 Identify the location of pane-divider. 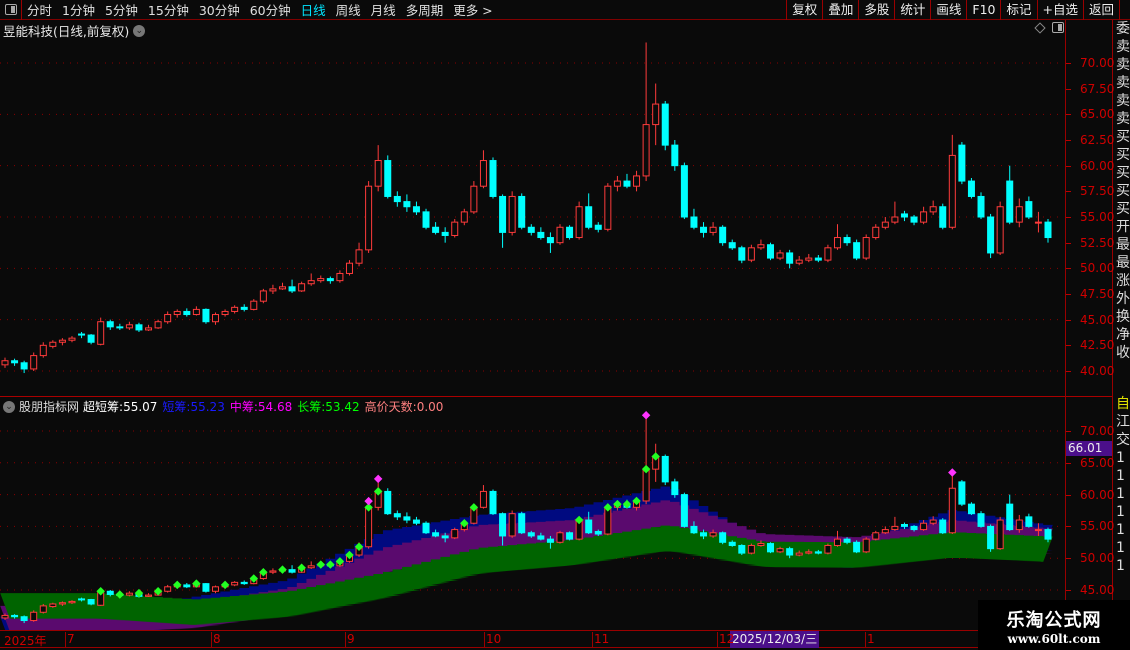
(556, 396).